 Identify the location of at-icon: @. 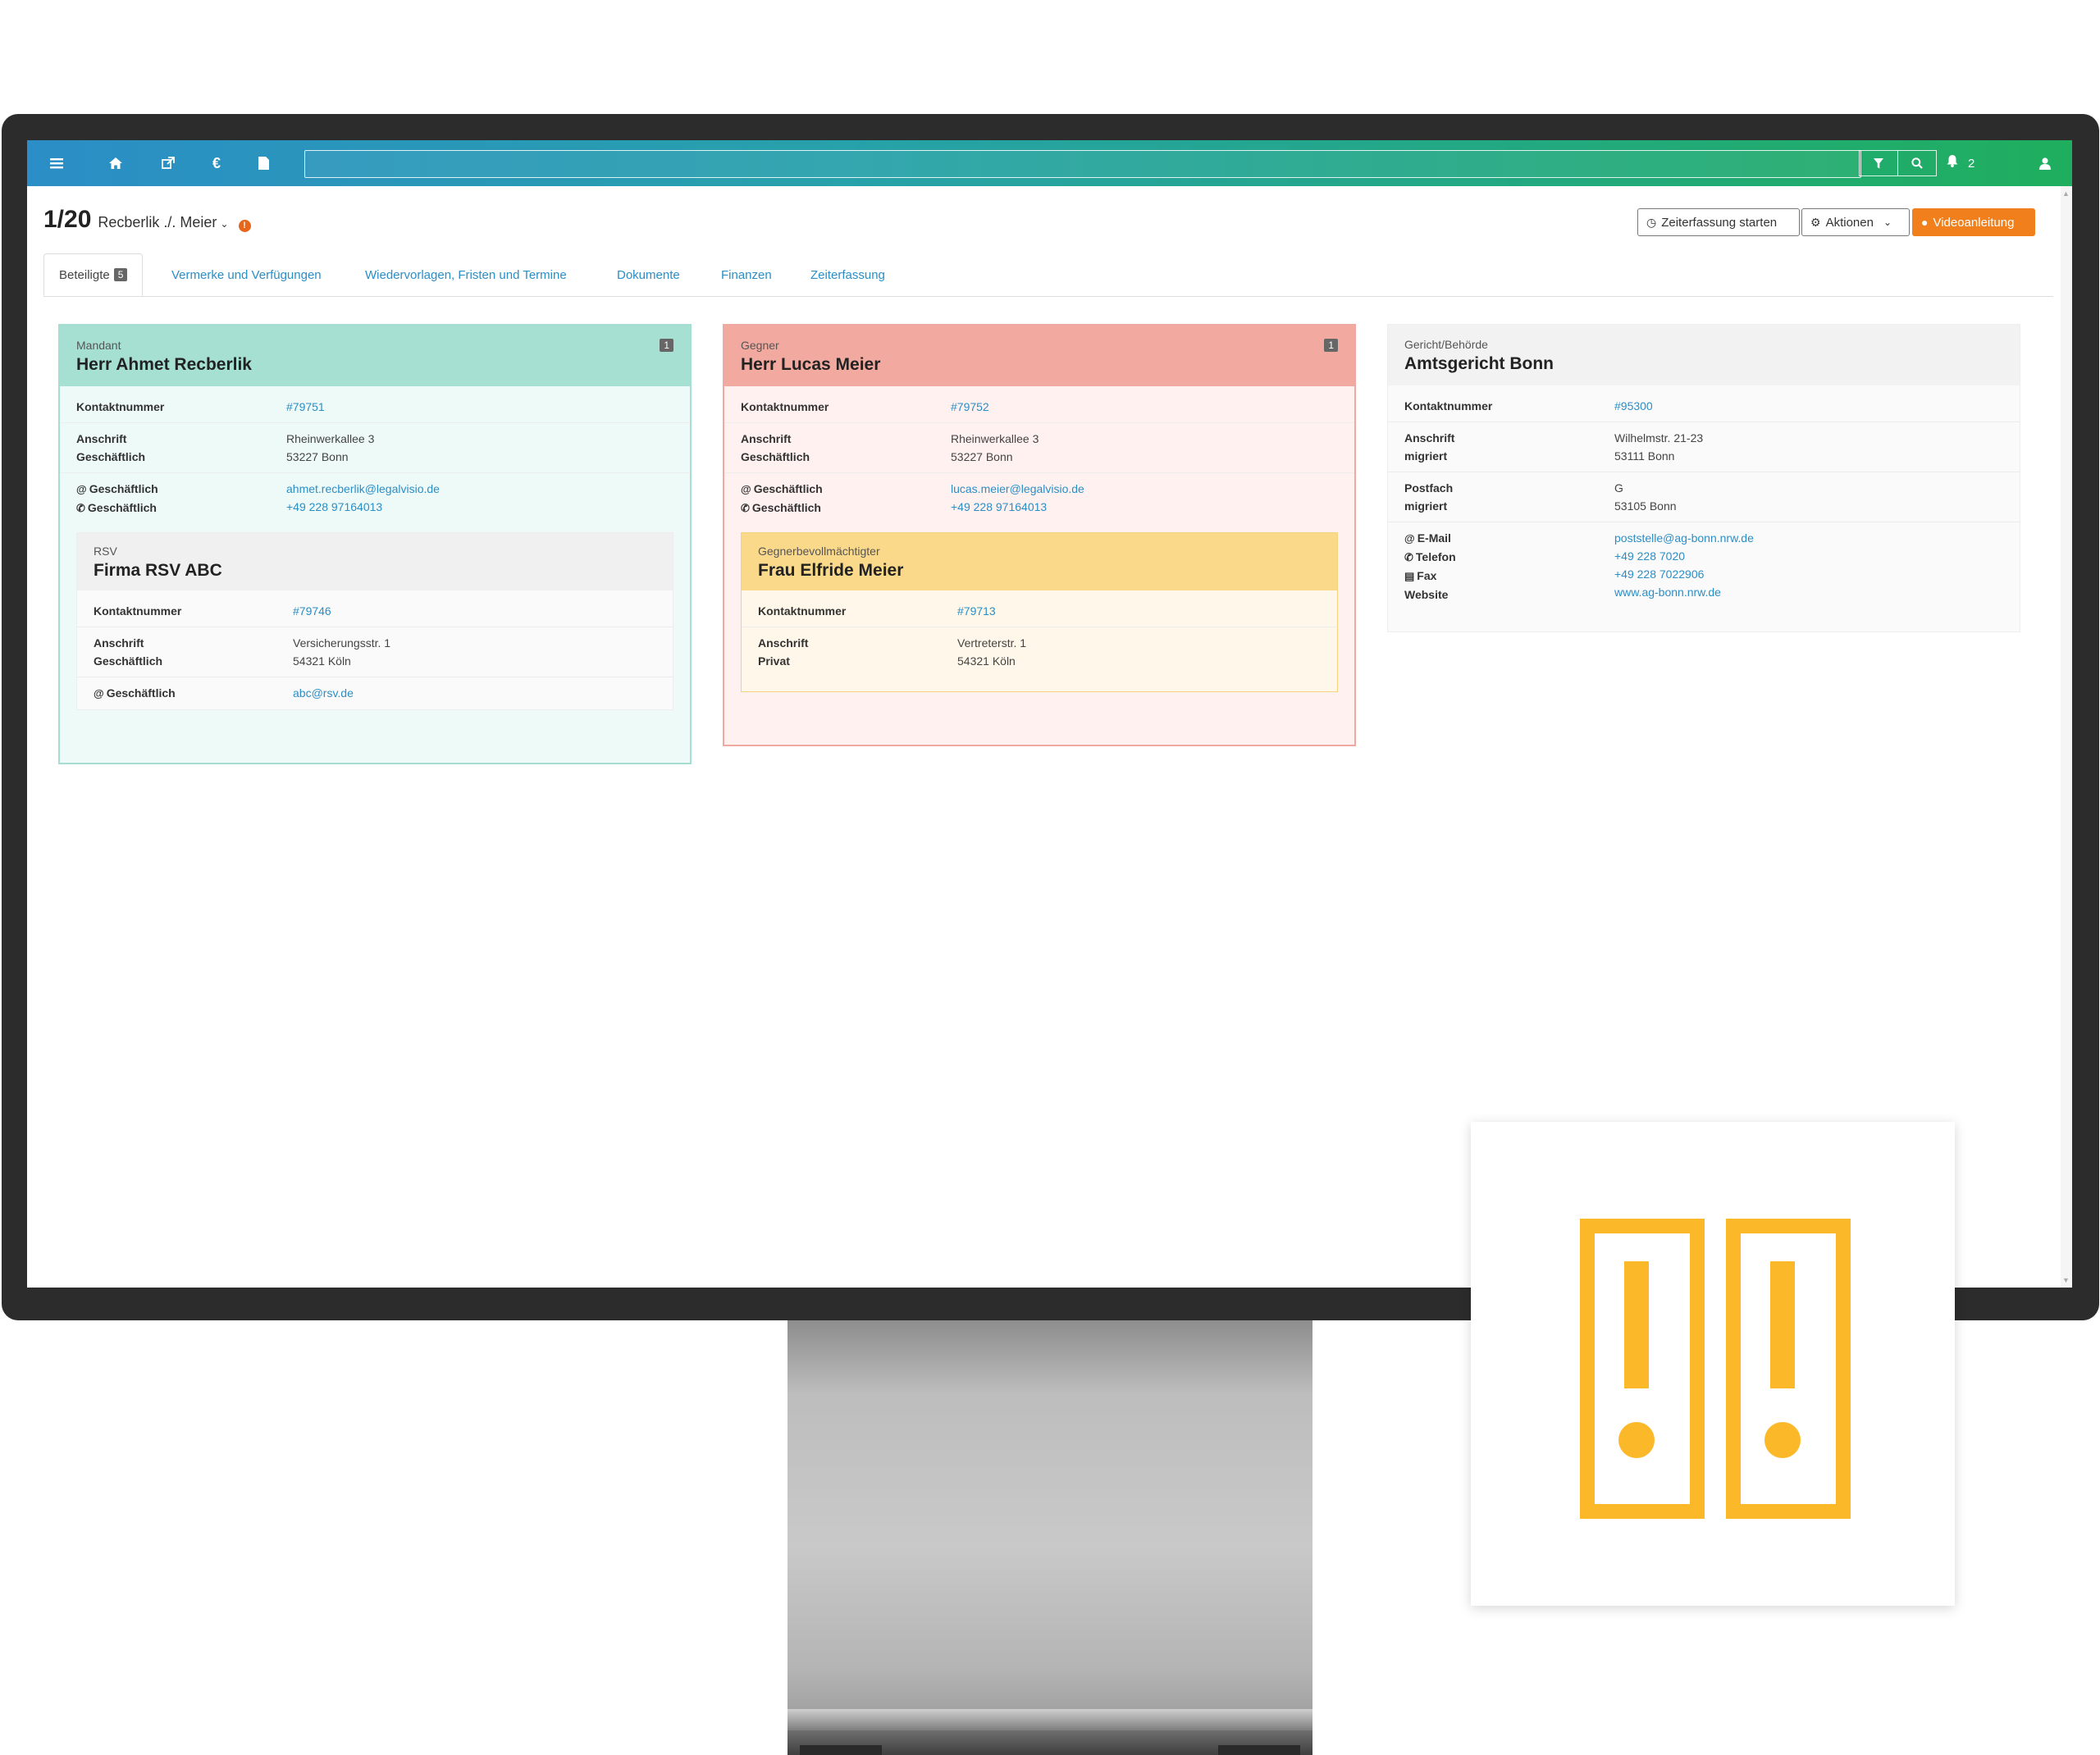
(1410, 538).